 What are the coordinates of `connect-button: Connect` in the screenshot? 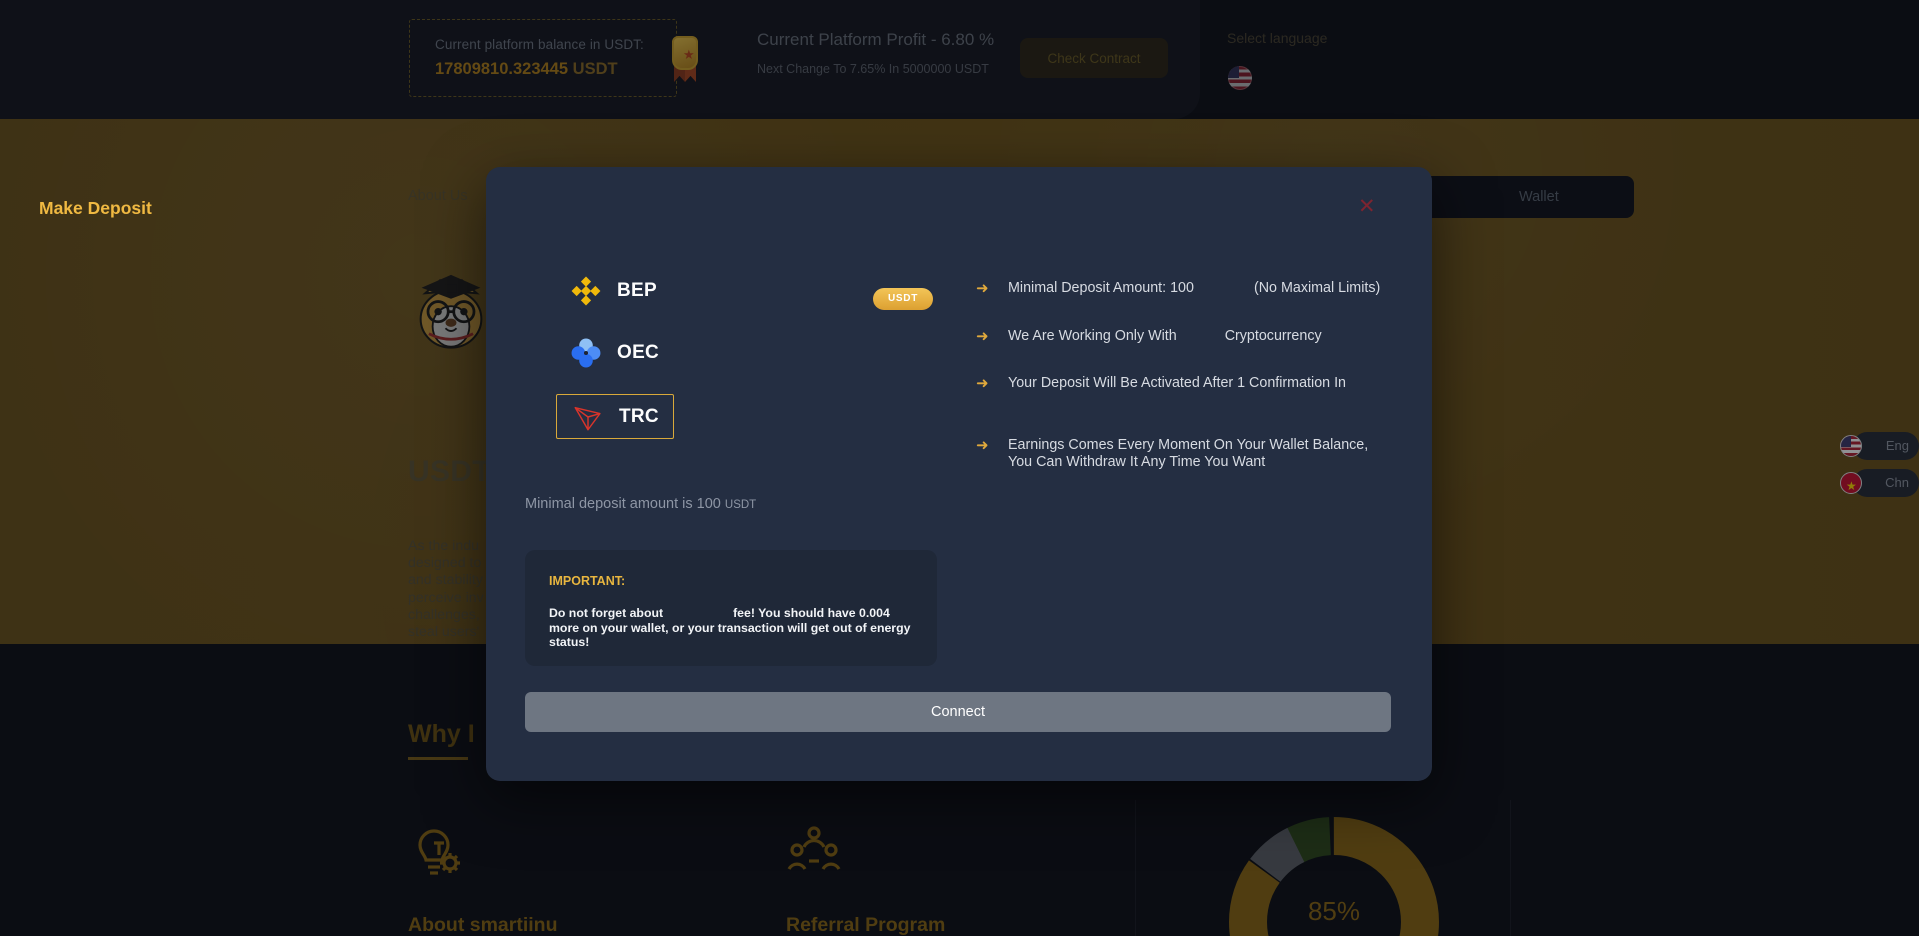 It's located at (958, 712).